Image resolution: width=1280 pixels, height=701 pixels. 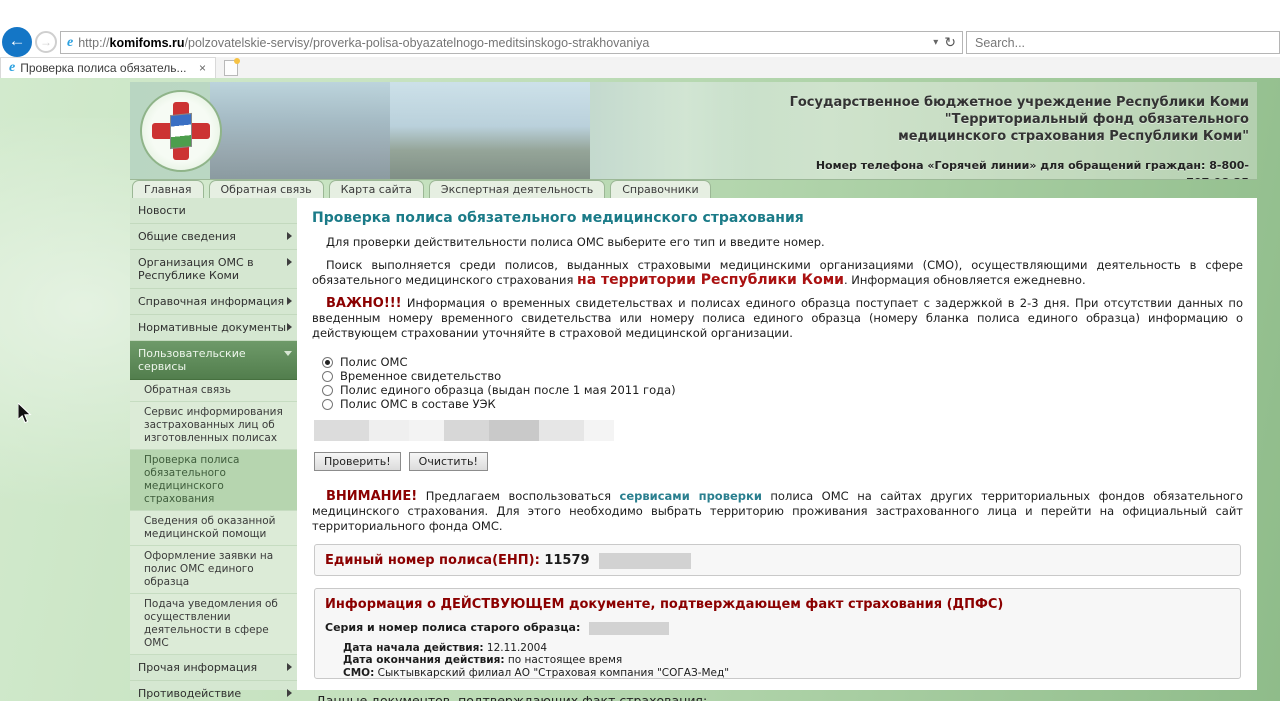 I want to click on old-policy-label: Серия и номер полиса старого образца:, so click(x=453, y=627).